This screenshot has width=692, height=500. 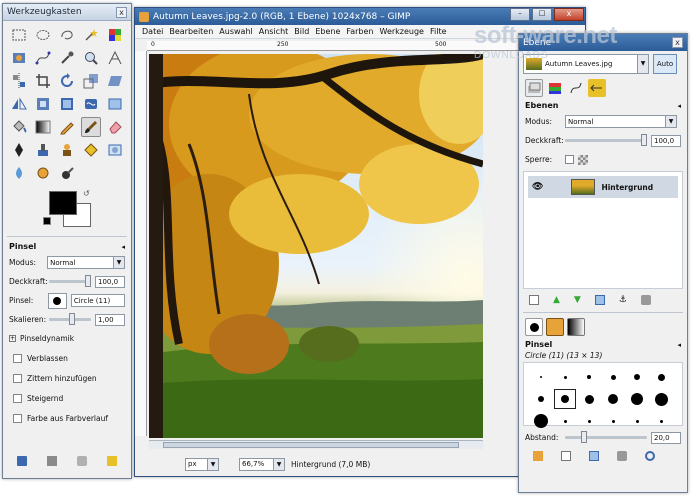 What do you see at coordinates (86, 262) in the screenshot?
I see `mode-select: Normal ▼` at bounding box center [86, 262].